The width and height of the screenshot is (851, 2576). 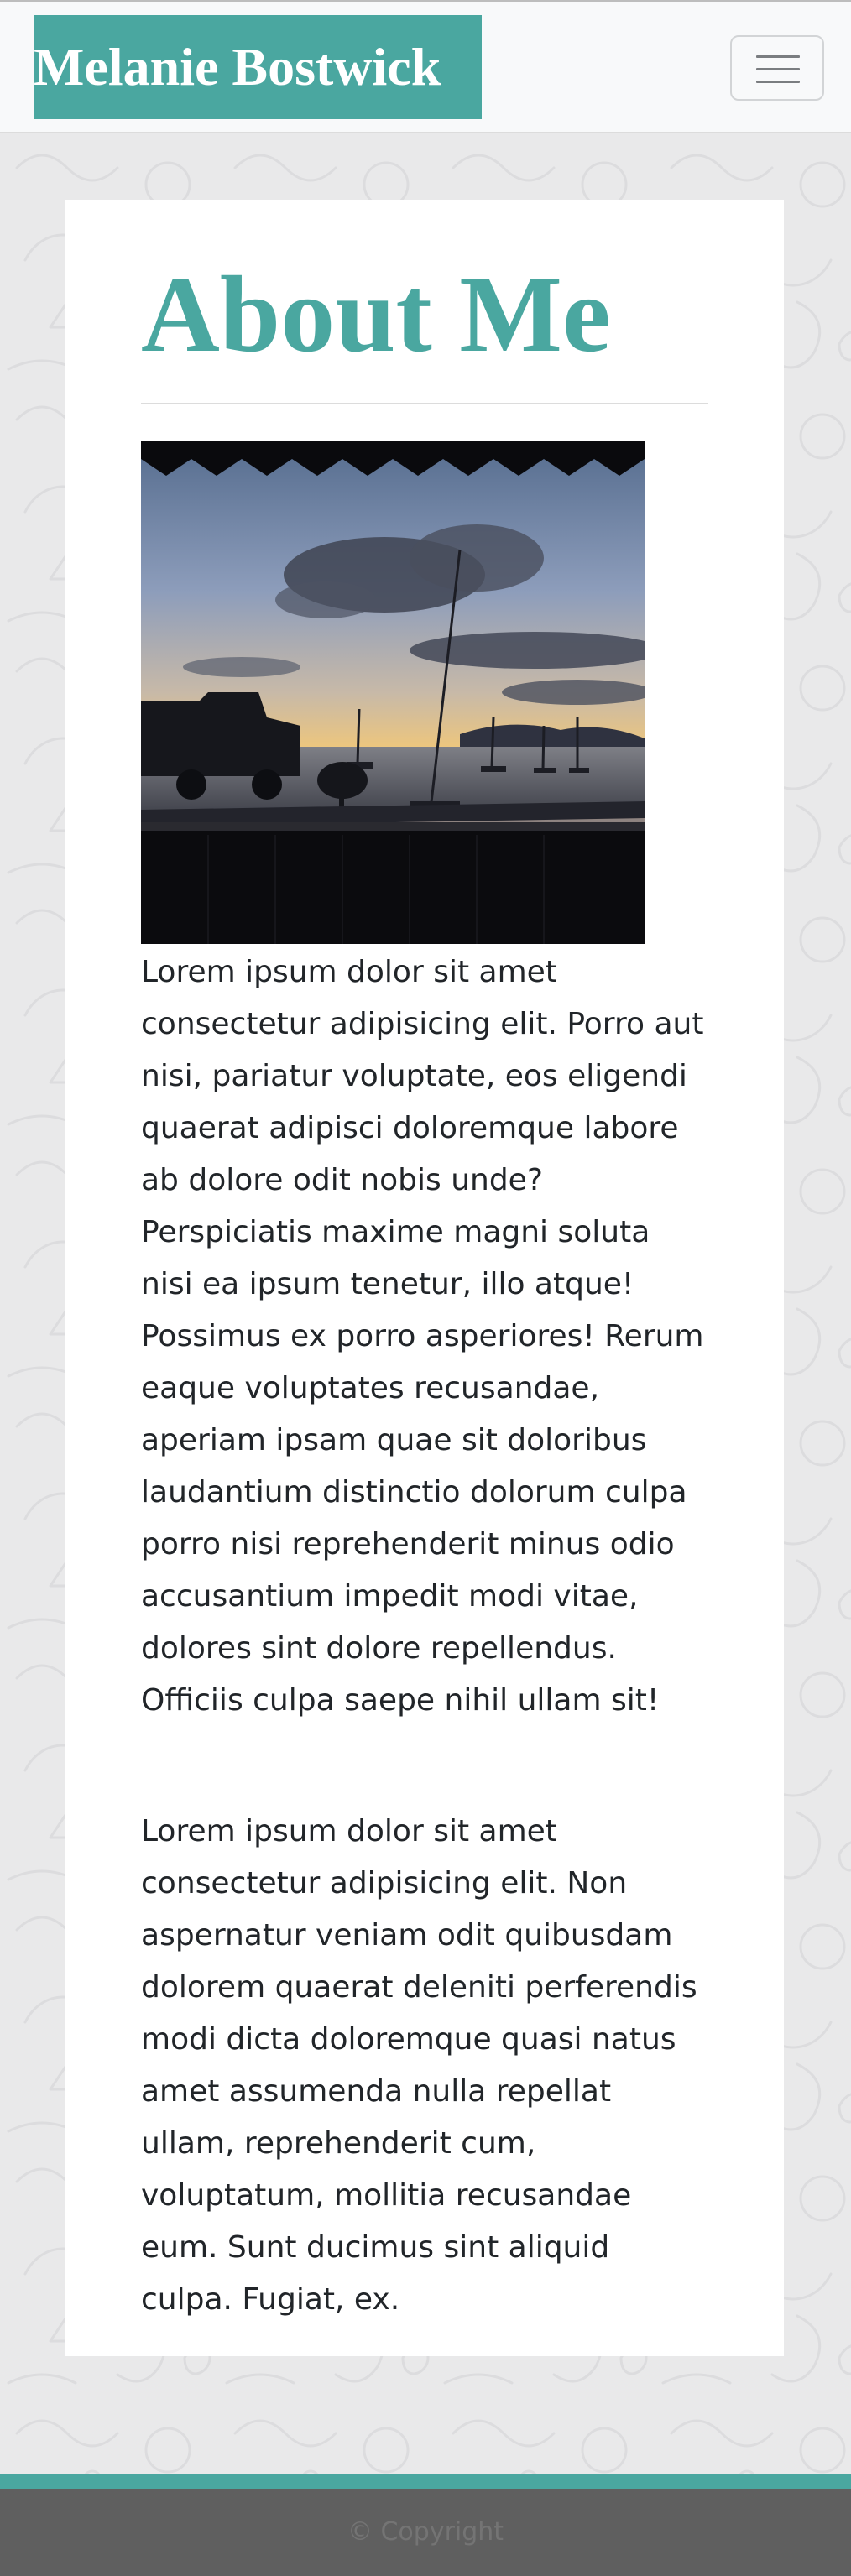 I want to click on navbar-toggle-button, so click(x=777, y=68).